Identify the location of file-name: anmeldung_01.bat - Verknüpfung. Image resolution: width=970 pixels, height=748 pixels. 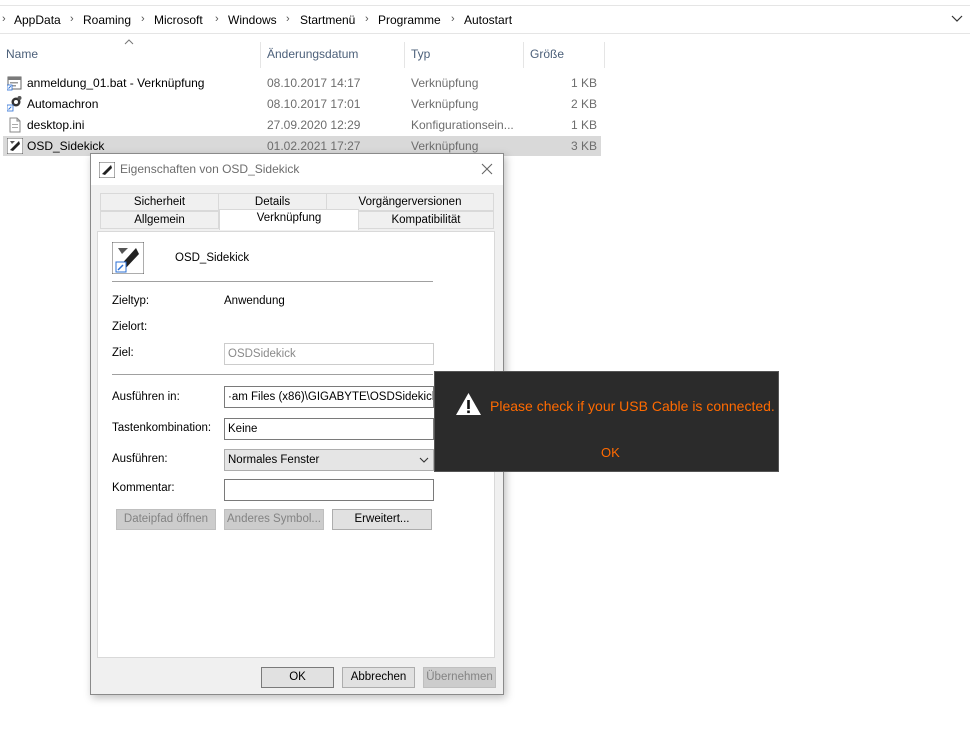
(116, 83).